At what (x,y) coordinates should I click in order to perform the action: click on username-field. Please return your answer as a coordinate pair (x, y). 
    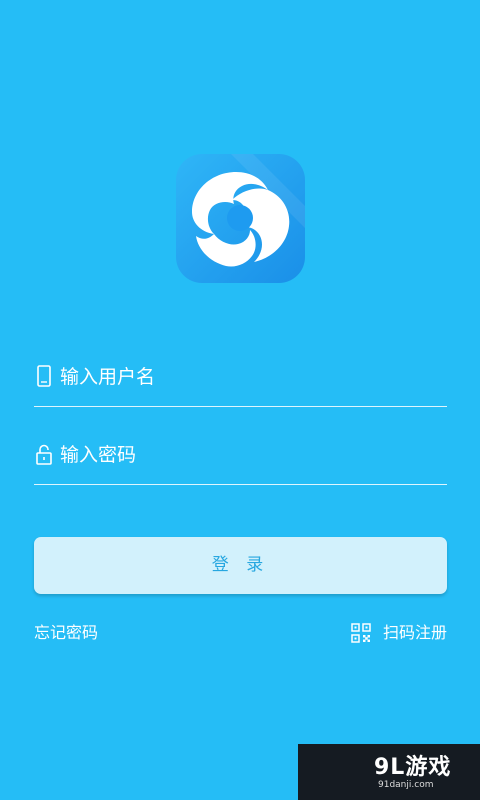
    Looking at the image, I should click on (240, 380).